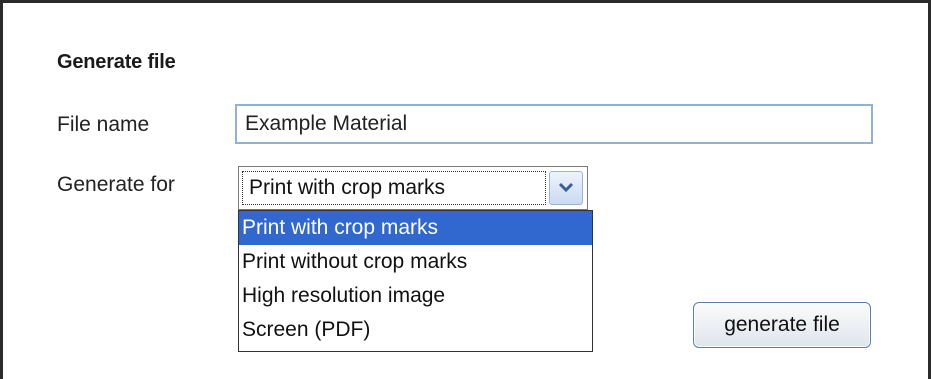 The height and width of the screenshot is (379, 931). What do you see at coordinates (116, 184) in the screenshot?
I see `generate-for-label: Generate for` at bounding box center [116, 184].